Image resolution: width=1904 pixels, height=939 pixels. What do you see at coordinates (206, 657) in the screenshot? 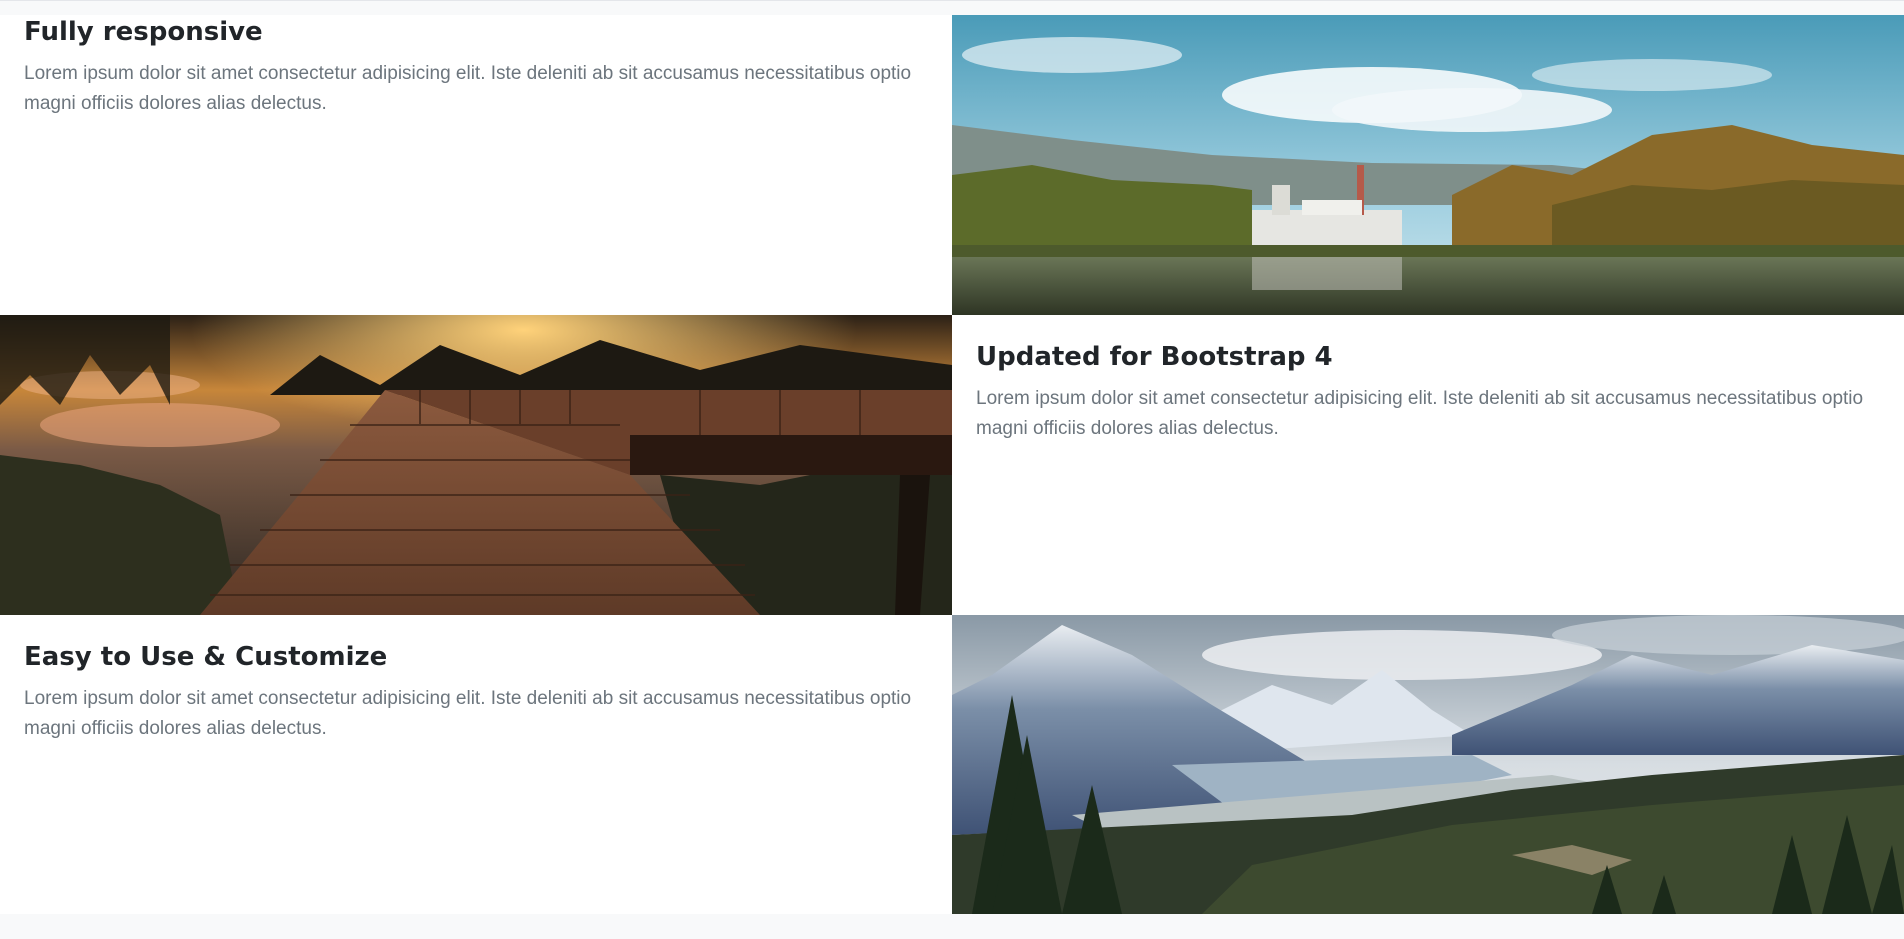
I see `showcase-heading: Easy to Use & Customize` at bounding box center [206, 657].